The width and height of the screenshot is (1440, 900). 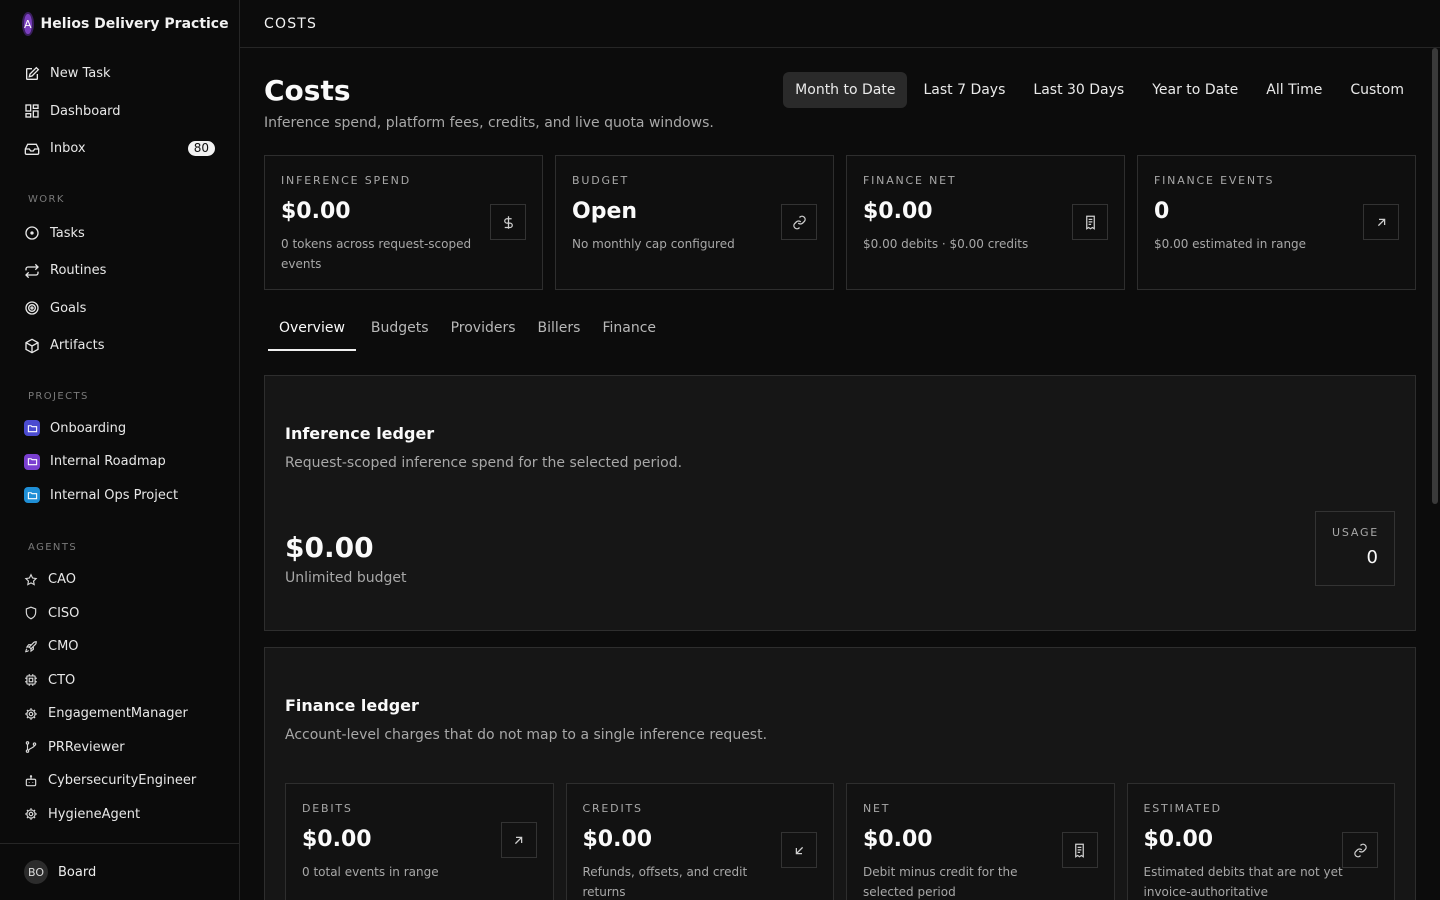 What do you see at coordinates (119, 614) in the screenshot?
I see `agent-ciso: CISO` at bounding box center [119, 614].